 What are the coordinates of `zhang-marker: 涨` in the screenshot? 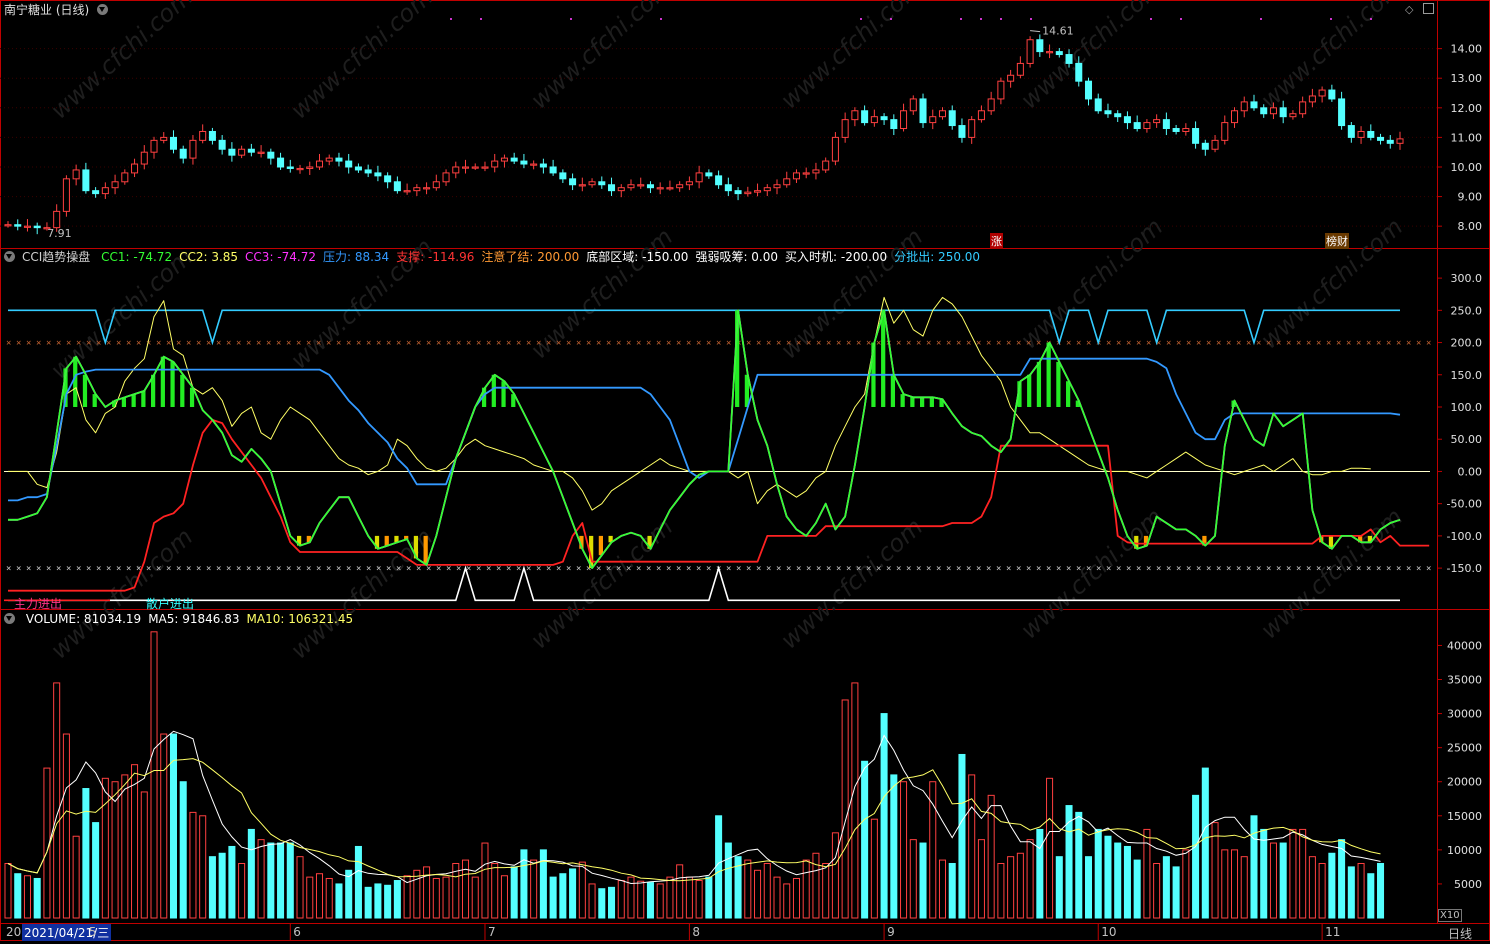 It's located at (996, 241).